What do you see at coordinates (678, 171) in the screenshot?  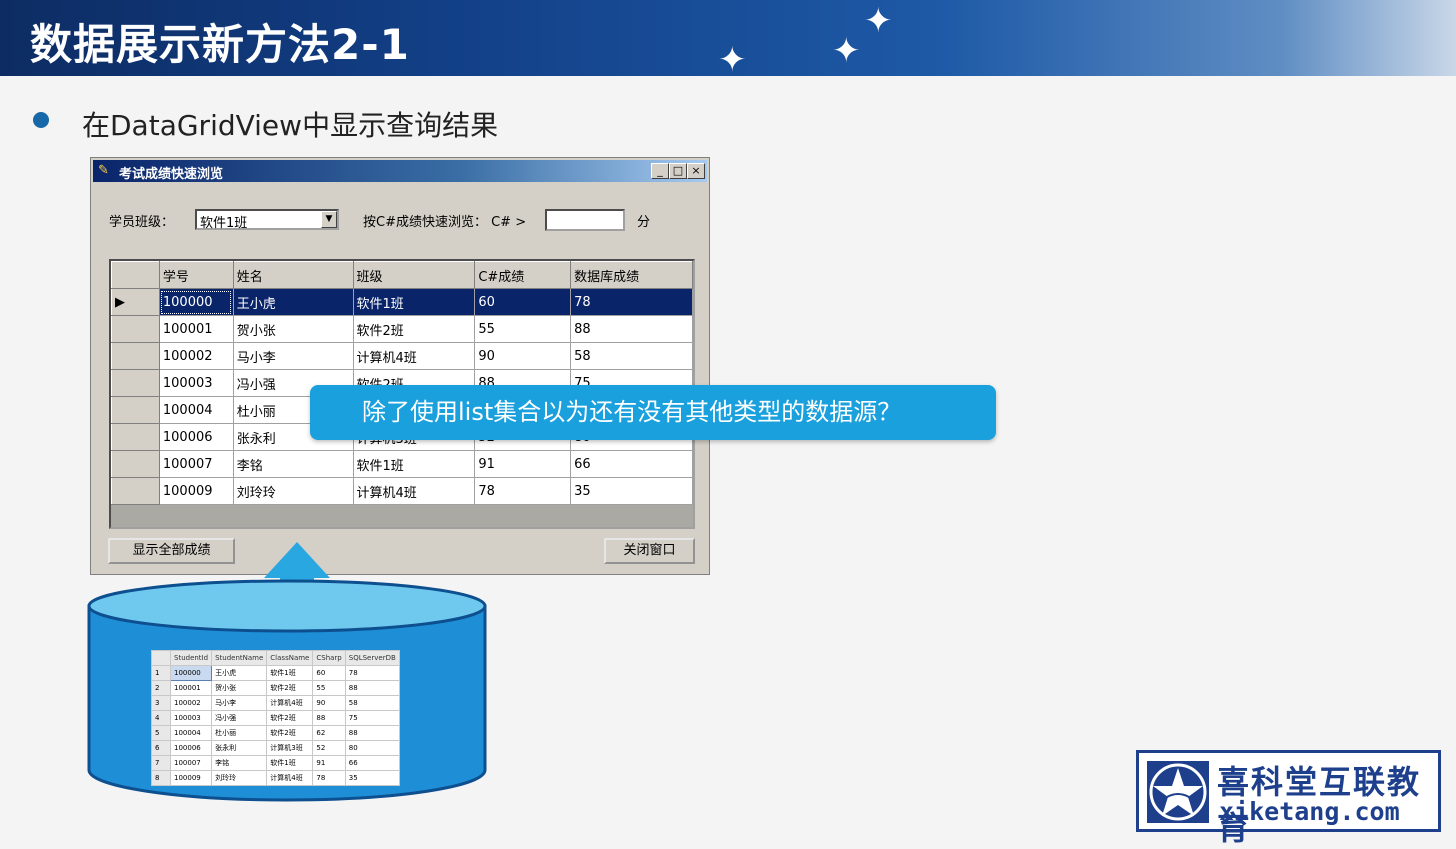 I see `maximize-button: □` at bounding box center [678, 171].